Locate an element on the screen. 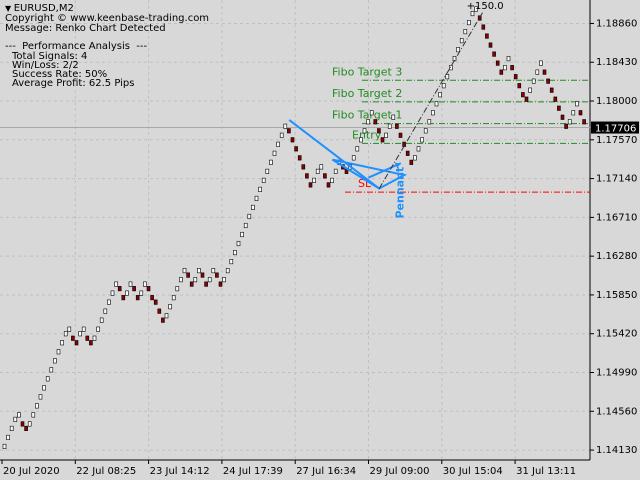 The width and height of the screenshot is (640, 480). y-tick-label: 1.18000 is located at coordinates (616, 101).